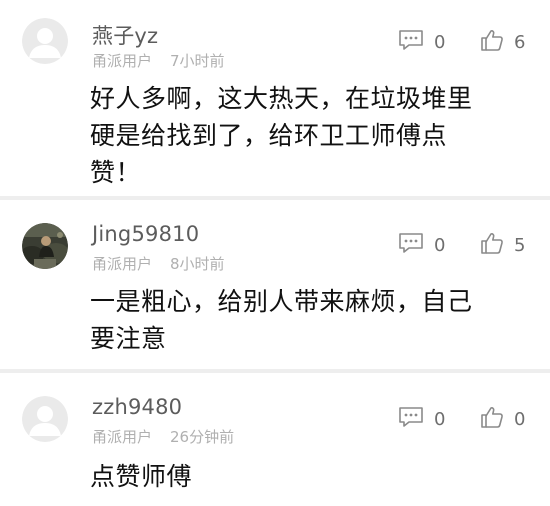  What do you see at coordinates (137, 407) in the screenshot?
I see `comment-username: zzh9480` at bounding box center [137, 407].